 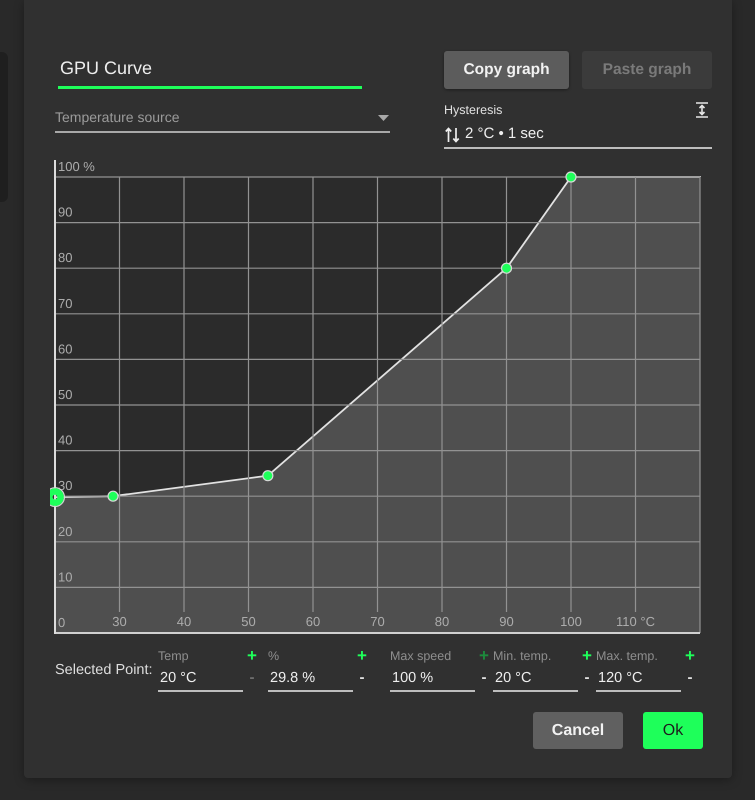 What do you see at coordinates (274, 656) in the screenshot?
I see `field-label: %` at bounding box center [274, 656].